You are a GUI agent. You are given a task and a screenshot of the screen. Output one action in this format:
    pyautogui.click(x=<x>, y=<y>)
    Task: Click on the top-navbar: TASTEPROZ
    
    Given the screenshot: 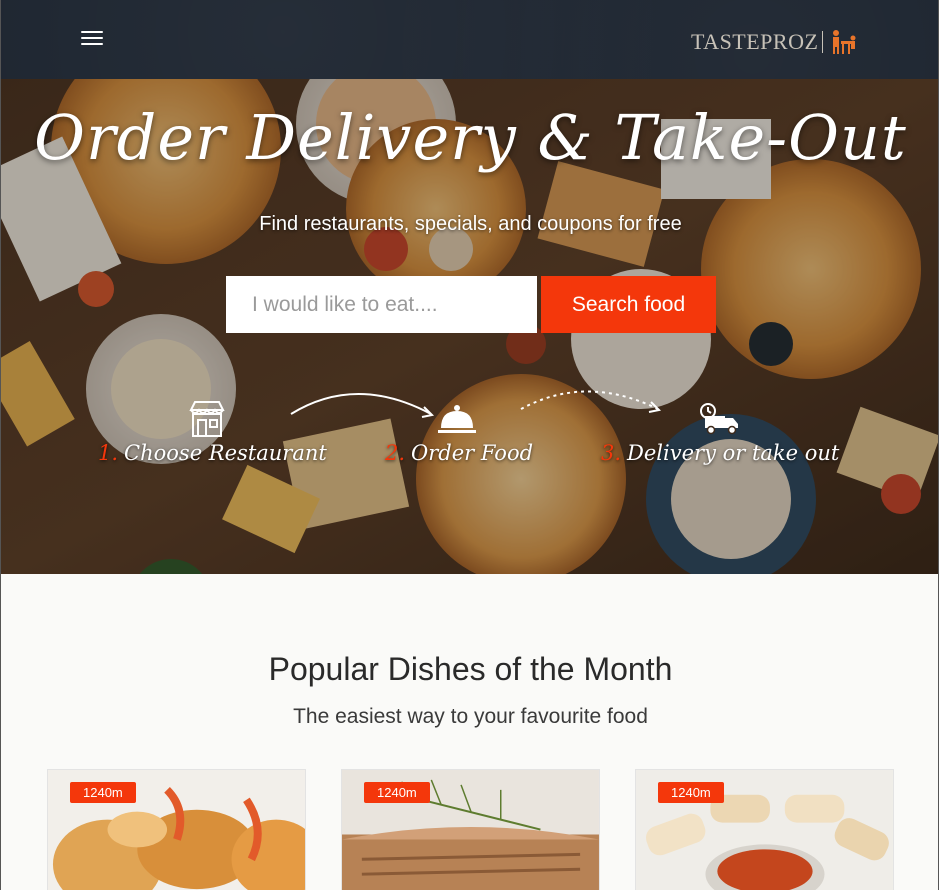 What is the action you would take?
    pyautogui.click(x=469, y=39)
    